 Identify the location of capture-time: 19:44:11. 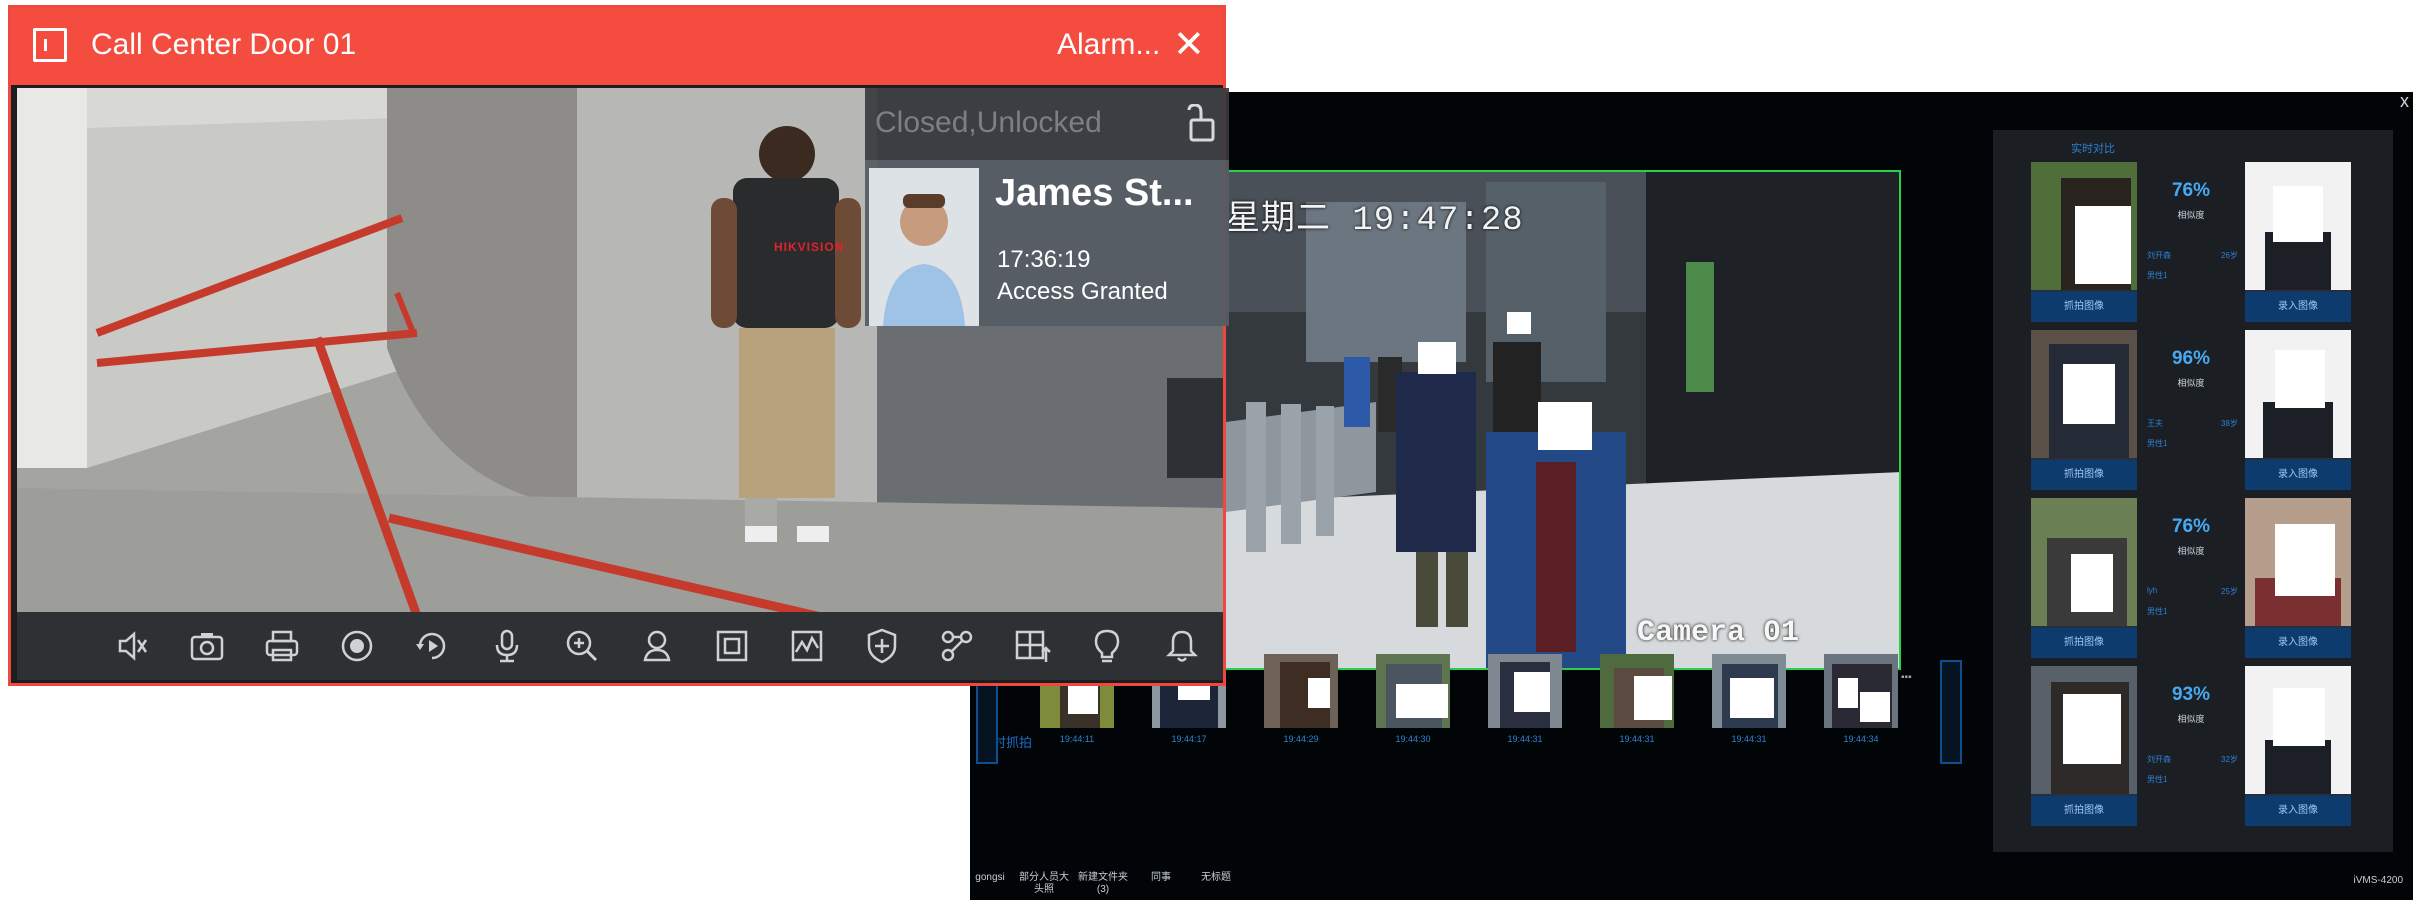
(1077, 739).